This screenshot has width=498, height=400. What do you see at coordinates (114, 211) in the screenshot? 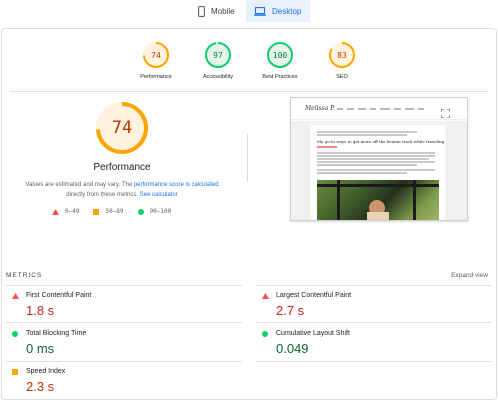
I see `legend-range: 50–89` at bounding box center [114, 211].